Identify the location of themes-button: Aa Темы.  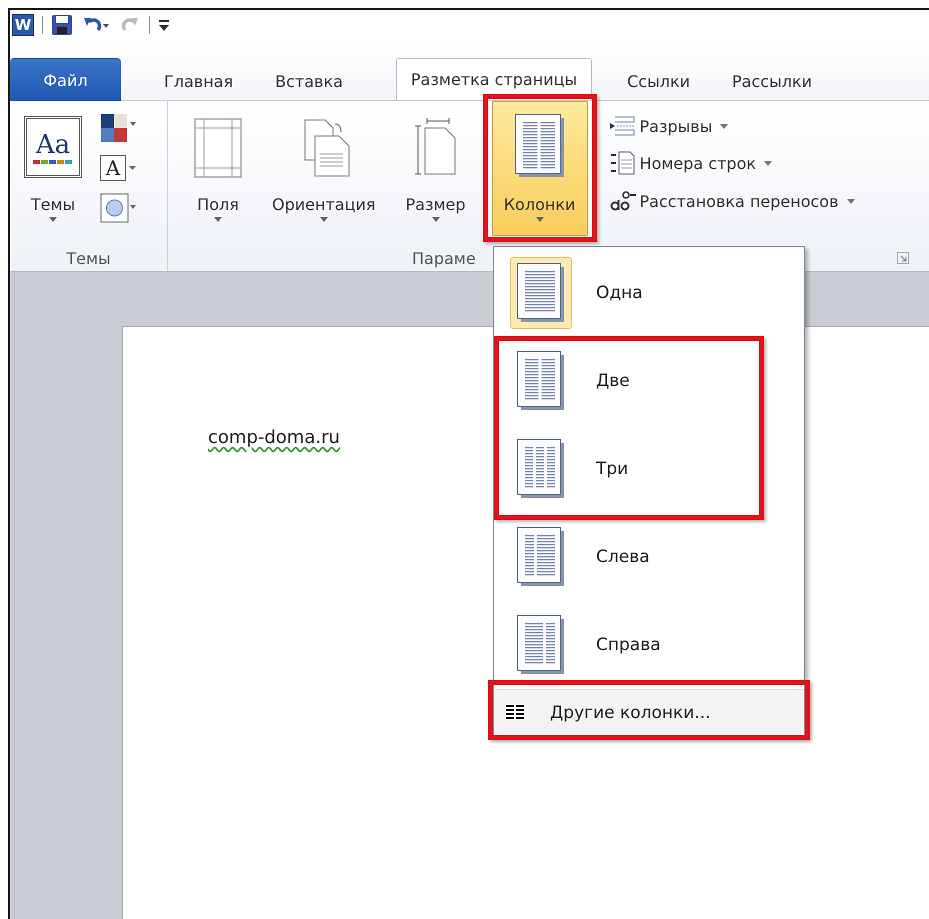
(53, 168).